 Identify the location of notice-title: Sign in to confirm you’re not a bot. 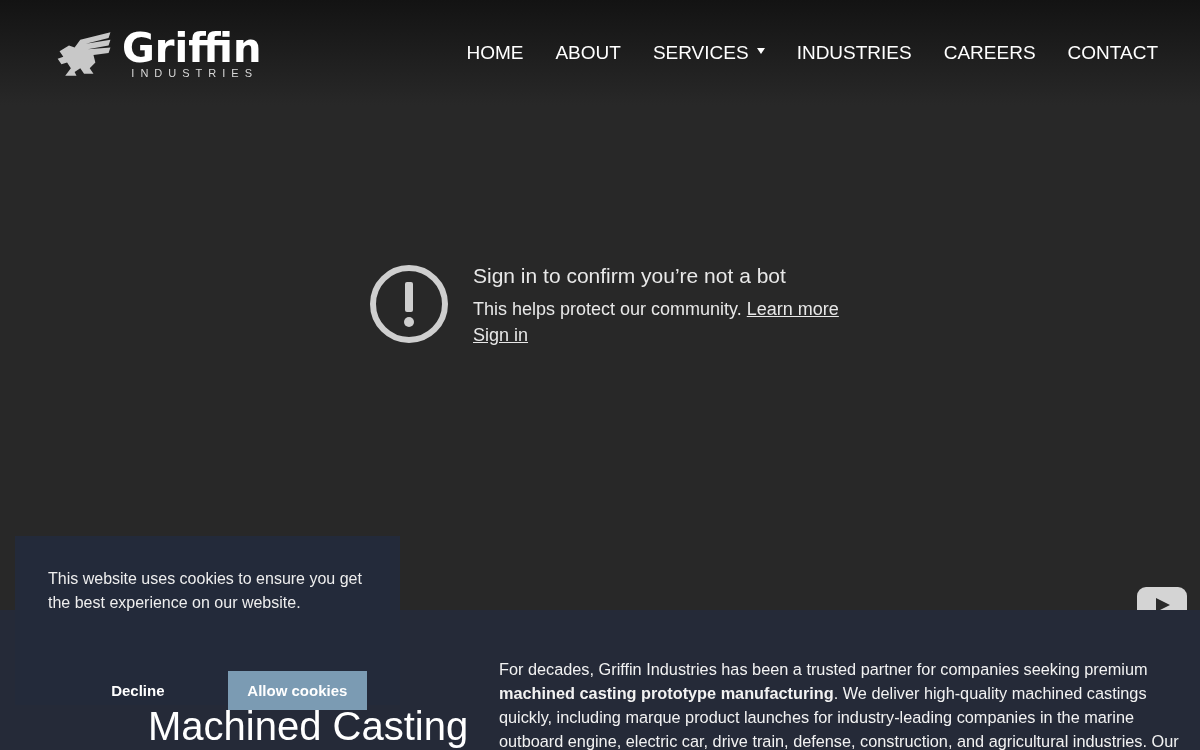
(629, 276).